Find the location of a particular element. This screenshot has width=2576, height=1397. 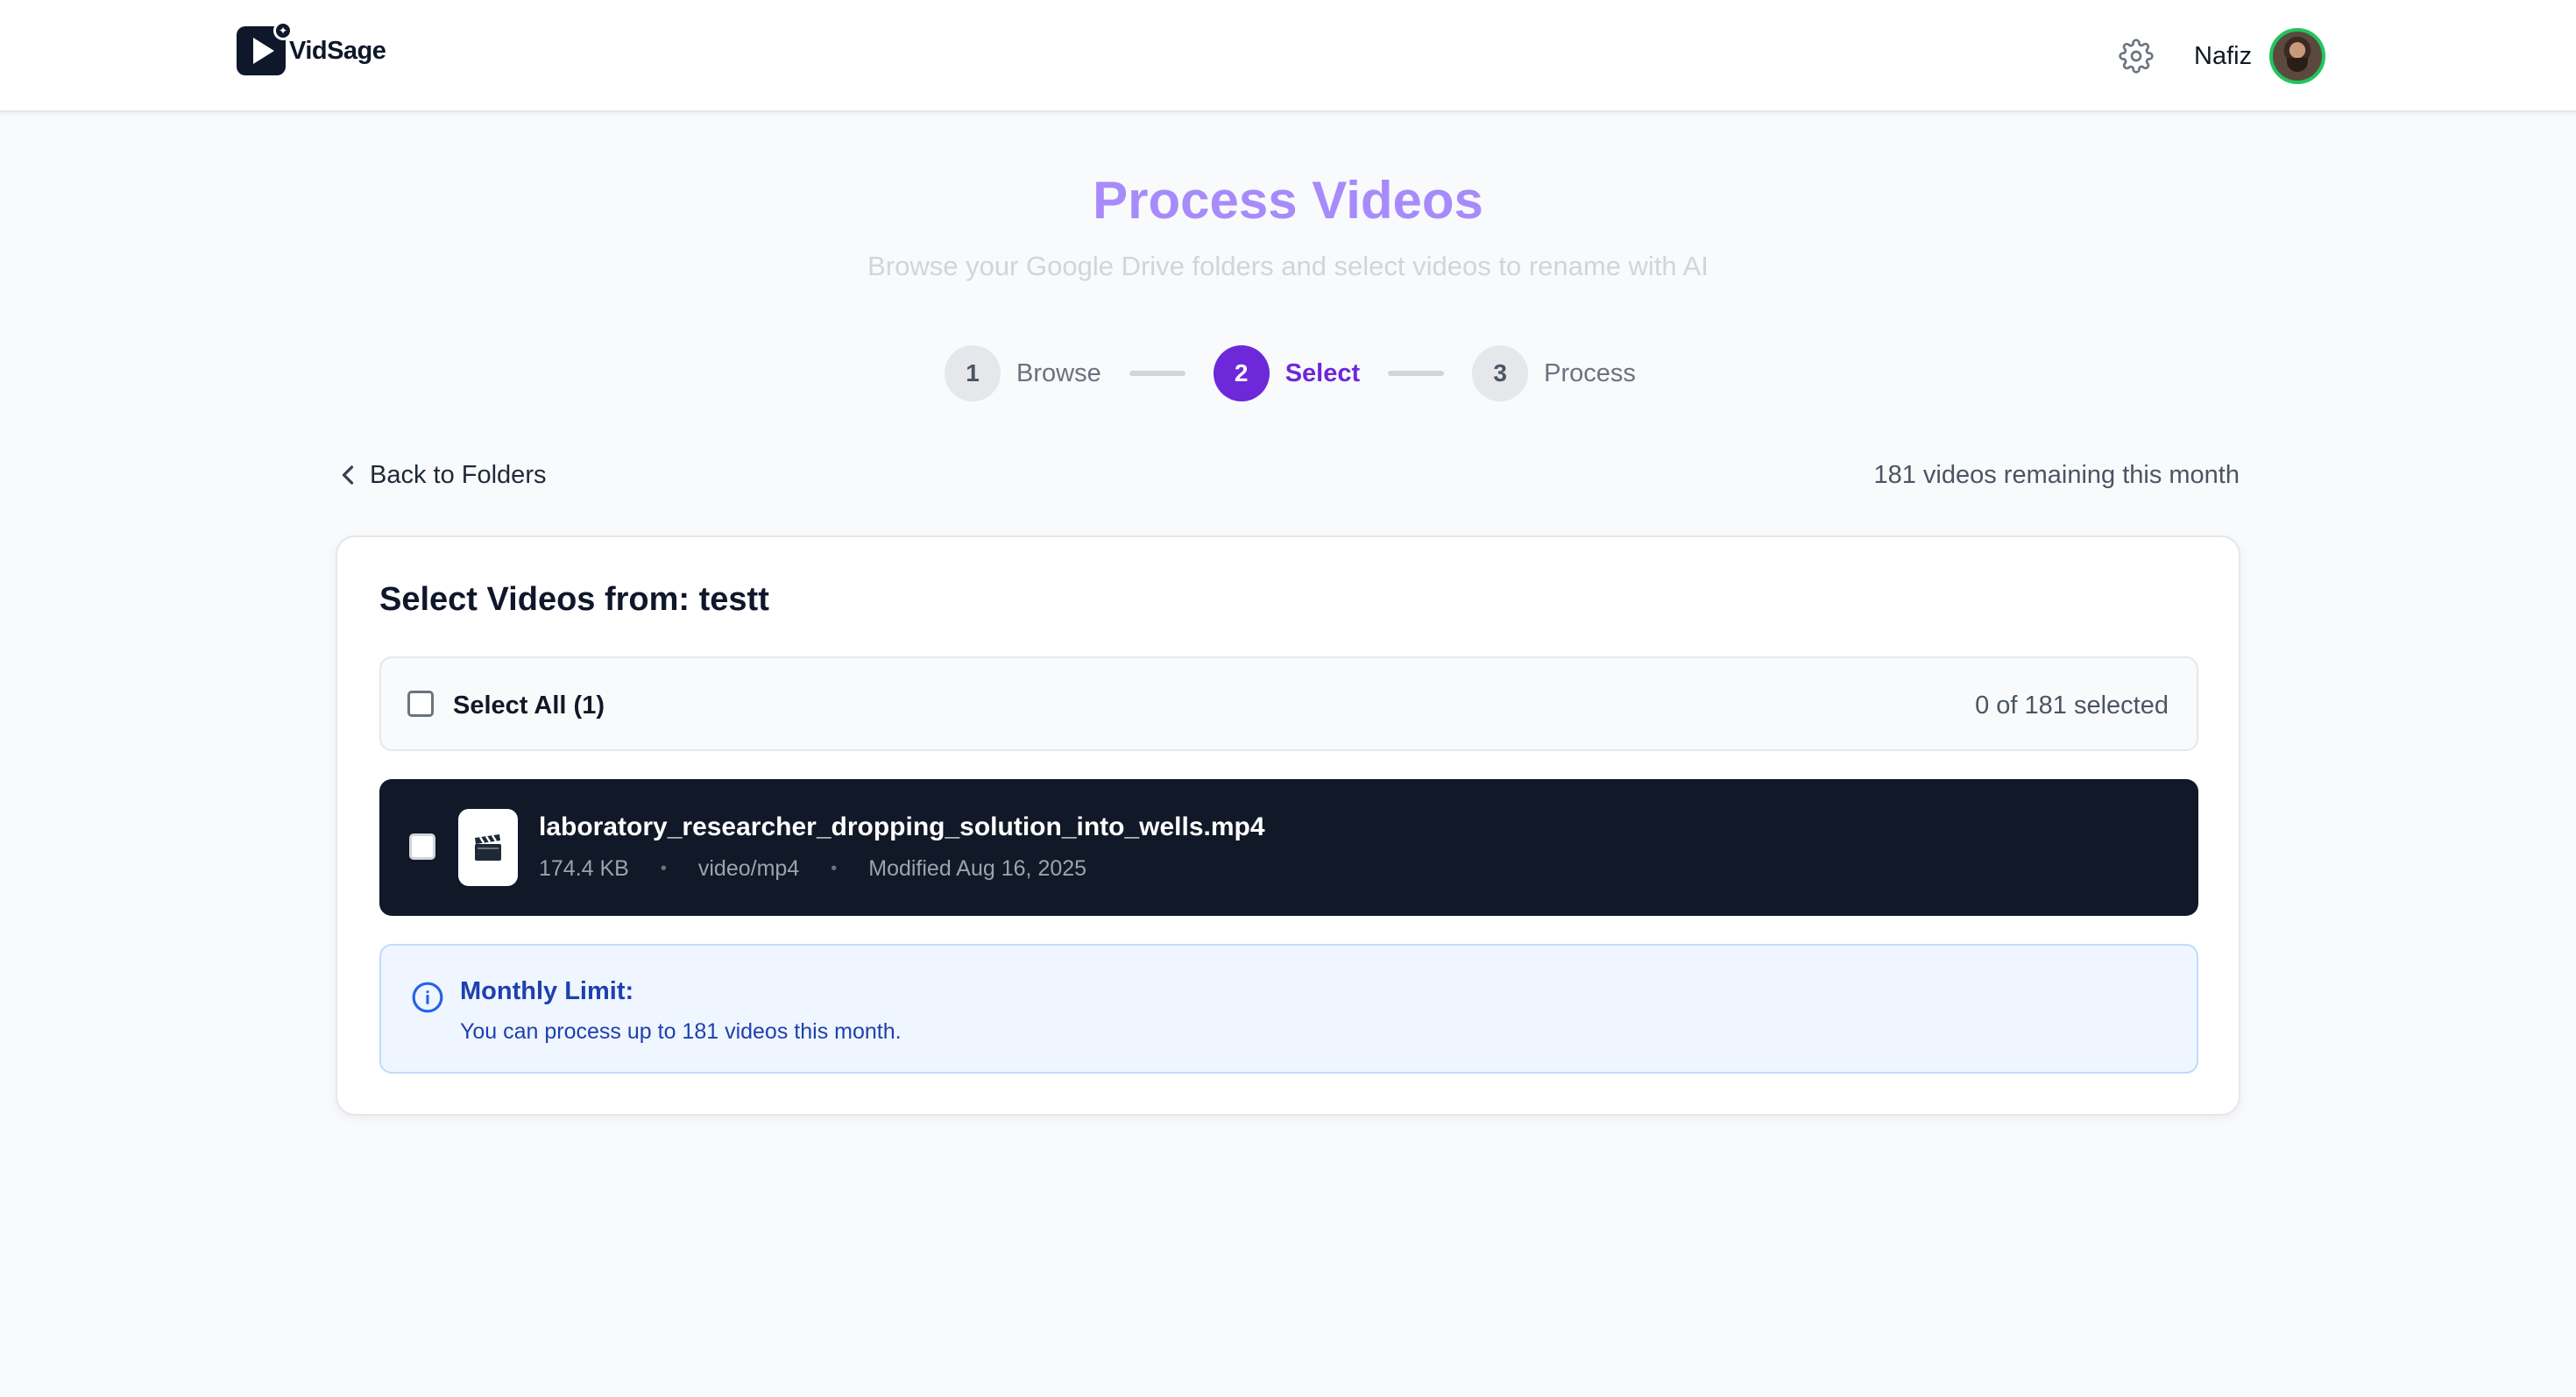

step-1-label: Browse is located at coordinates (1058, 373).